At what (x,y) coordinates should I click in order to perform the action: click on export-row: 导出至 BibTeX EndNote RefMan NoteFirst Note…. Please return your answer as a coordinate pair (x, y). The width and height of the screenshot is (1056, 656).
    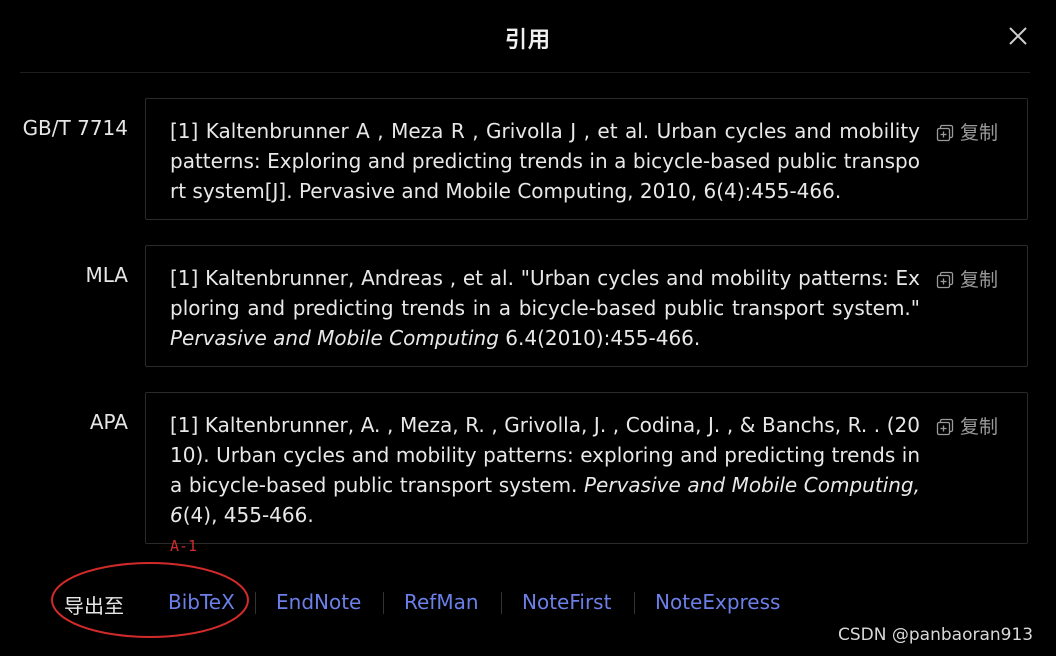
    Looking at the image, I should click on (528, 602).